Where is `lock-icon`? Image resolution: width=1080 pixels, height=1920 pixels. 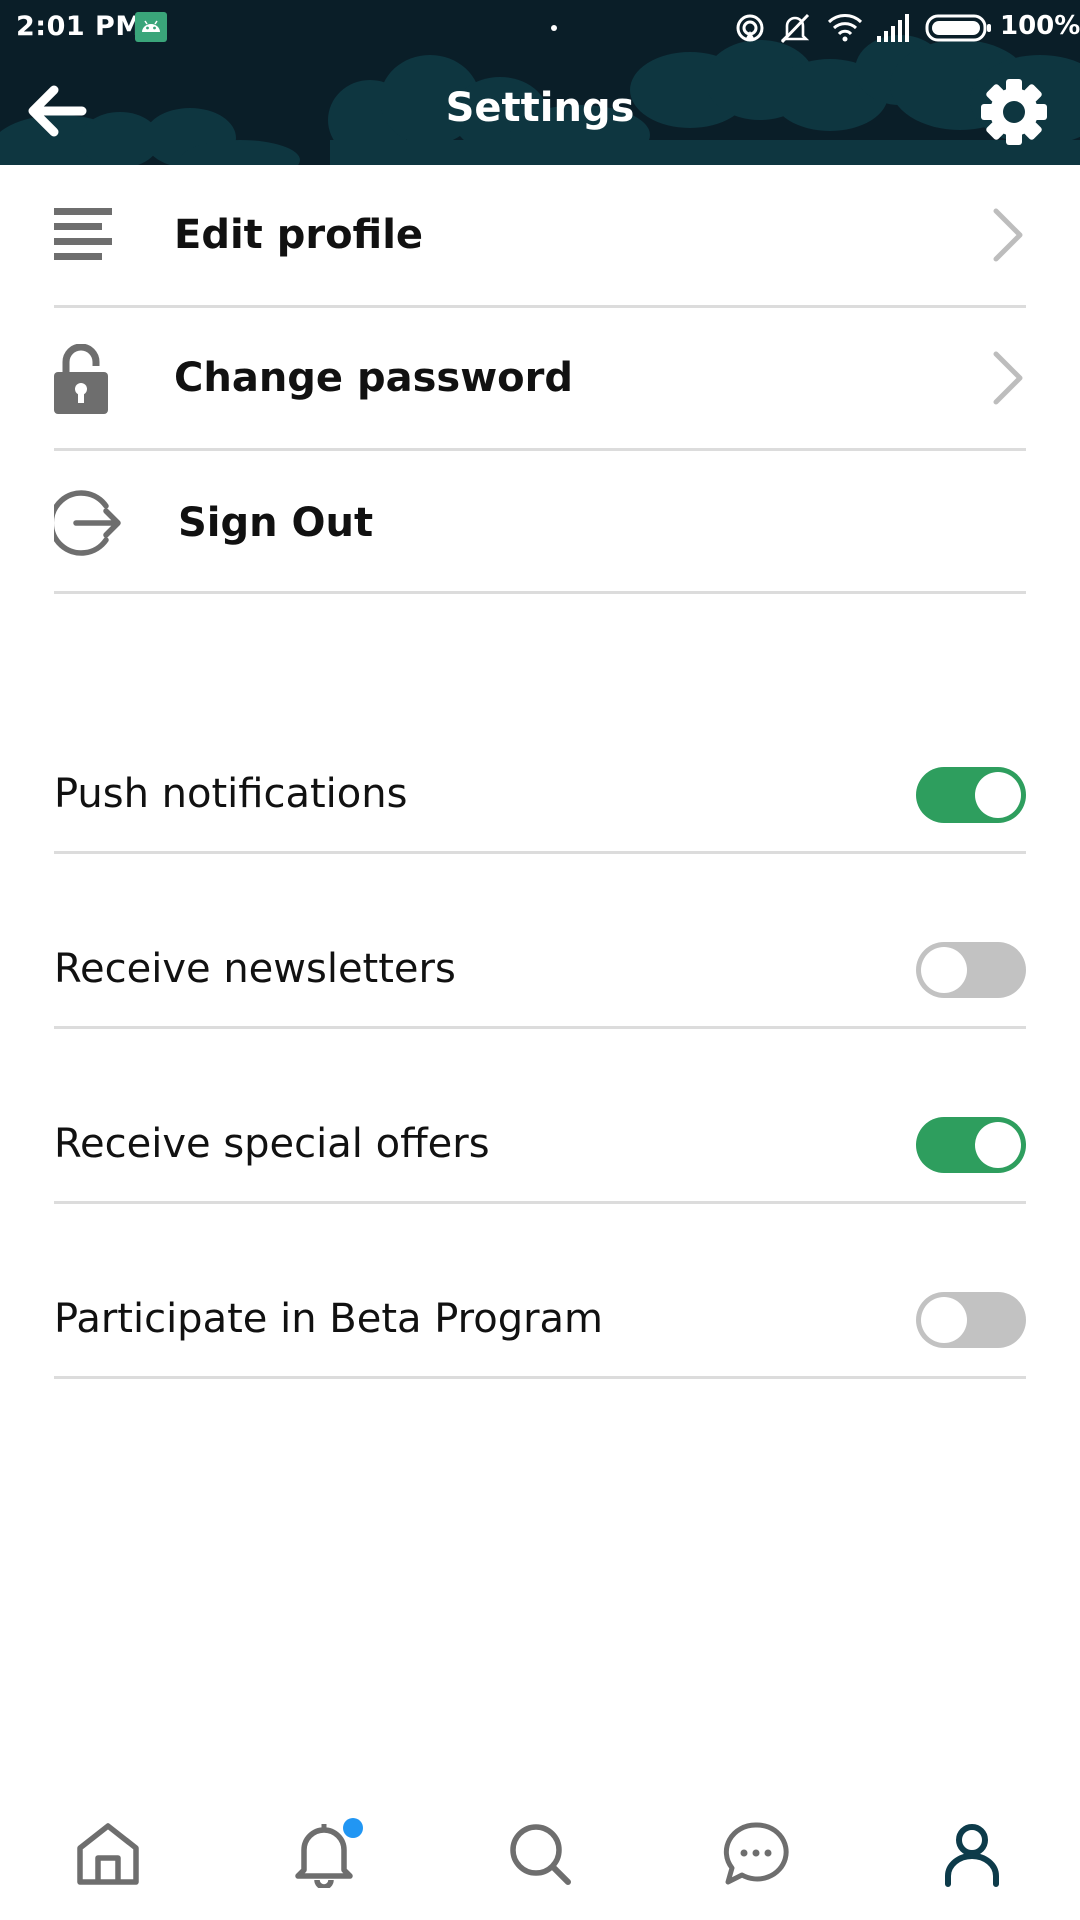 lock-icon is located at coordinates (81, 379).